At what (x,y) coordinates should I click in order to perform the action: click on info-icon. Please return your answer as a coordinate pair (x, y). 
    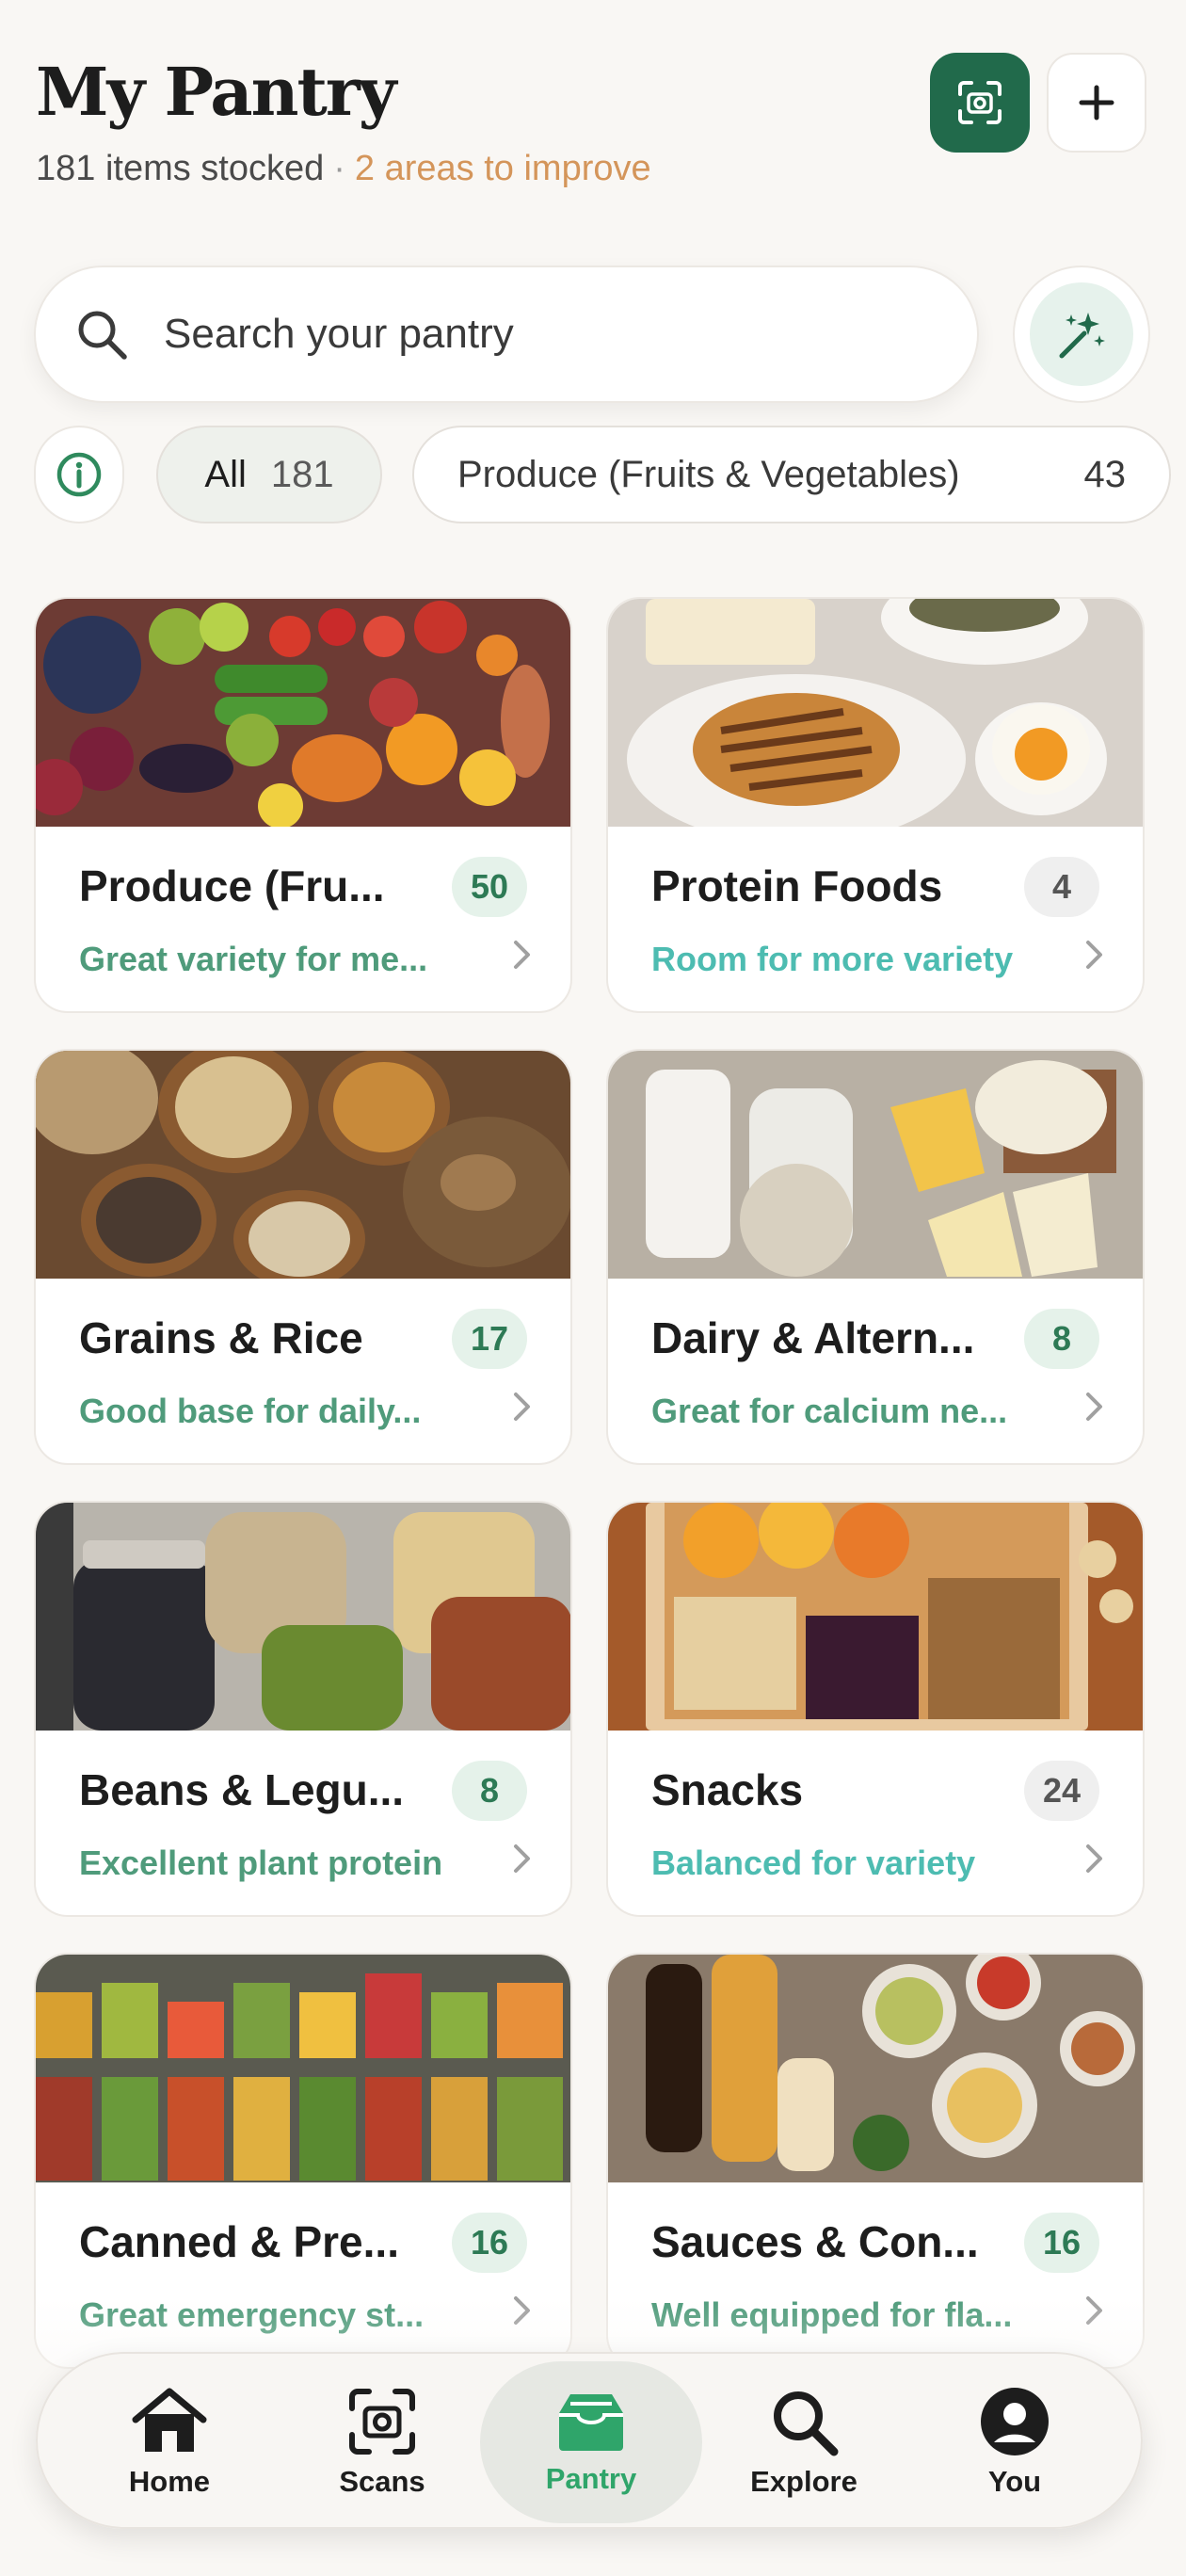
    Looking at the image, I should click on (79, 474).